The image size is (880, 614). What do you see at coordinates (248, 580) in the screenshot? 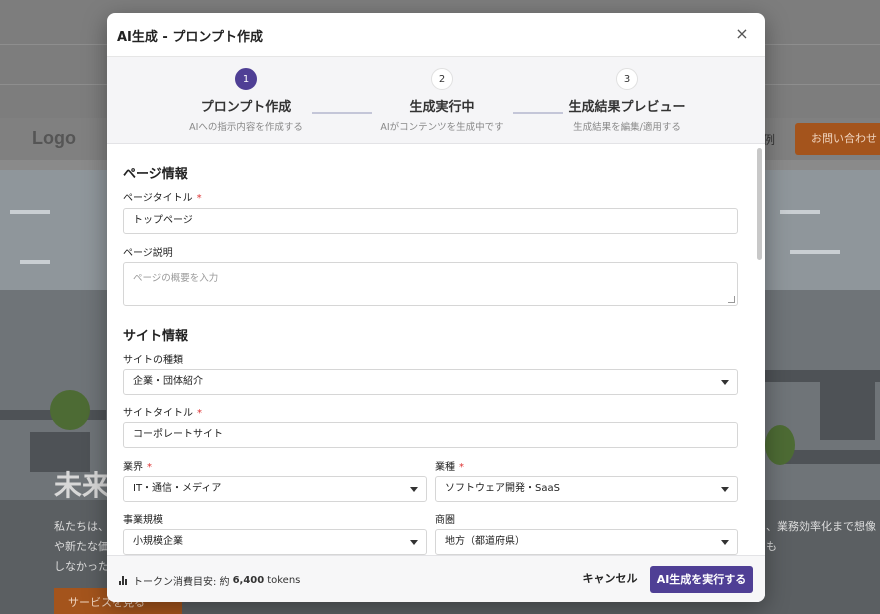
I see `token-count: 6,400` at bounding box center [248, 580].